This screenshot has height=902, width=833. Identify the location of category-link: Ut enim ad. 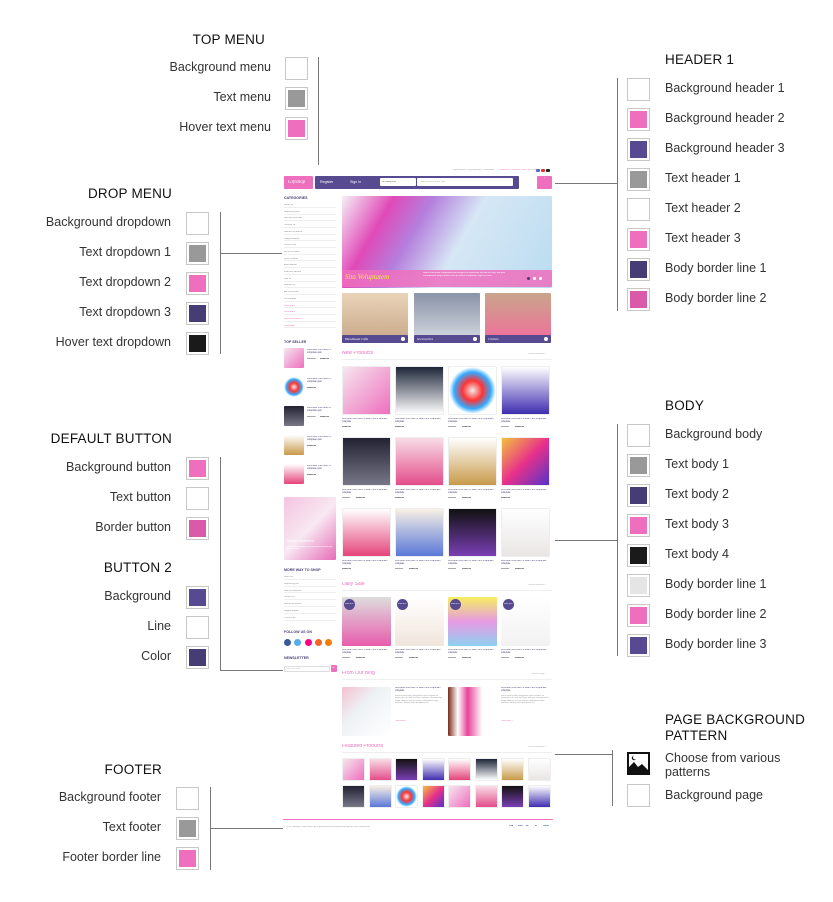
(310, 246).